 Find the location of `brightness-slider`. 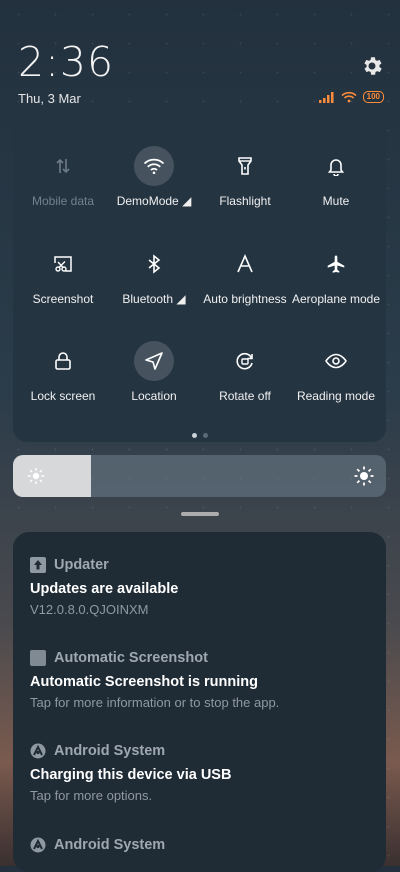

brightness-slider is located at coordinates (199, 476).